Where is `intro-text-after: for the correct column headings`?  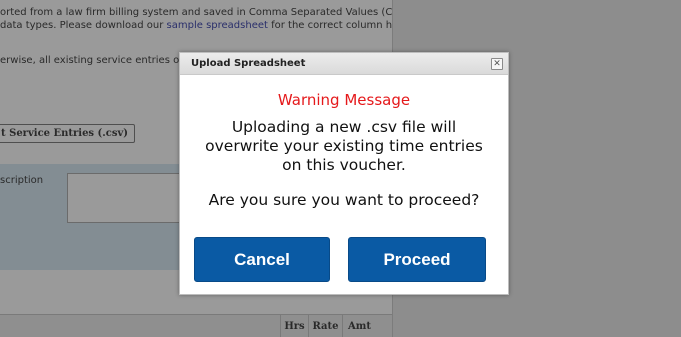
intro-text-after: for the correct column headings is located at coordinates (332, 25).